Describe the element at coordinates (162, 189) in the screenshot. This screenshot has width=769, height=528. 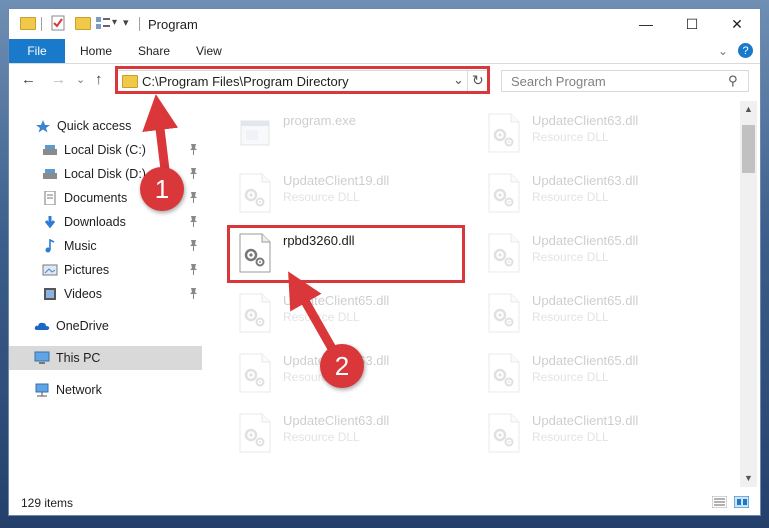
I see `step-1-badge: 1` at that location.